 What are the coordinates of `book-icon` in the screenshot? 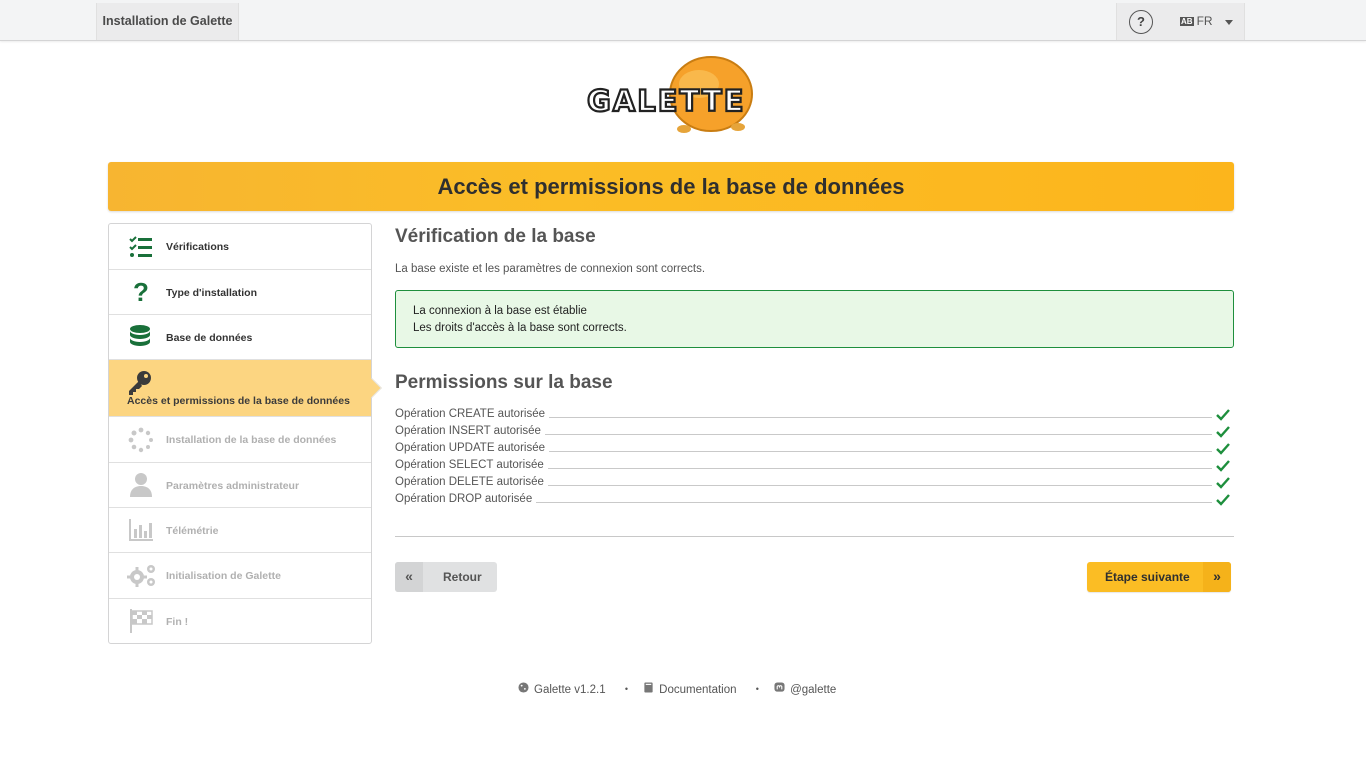 It's located at (648, 687).